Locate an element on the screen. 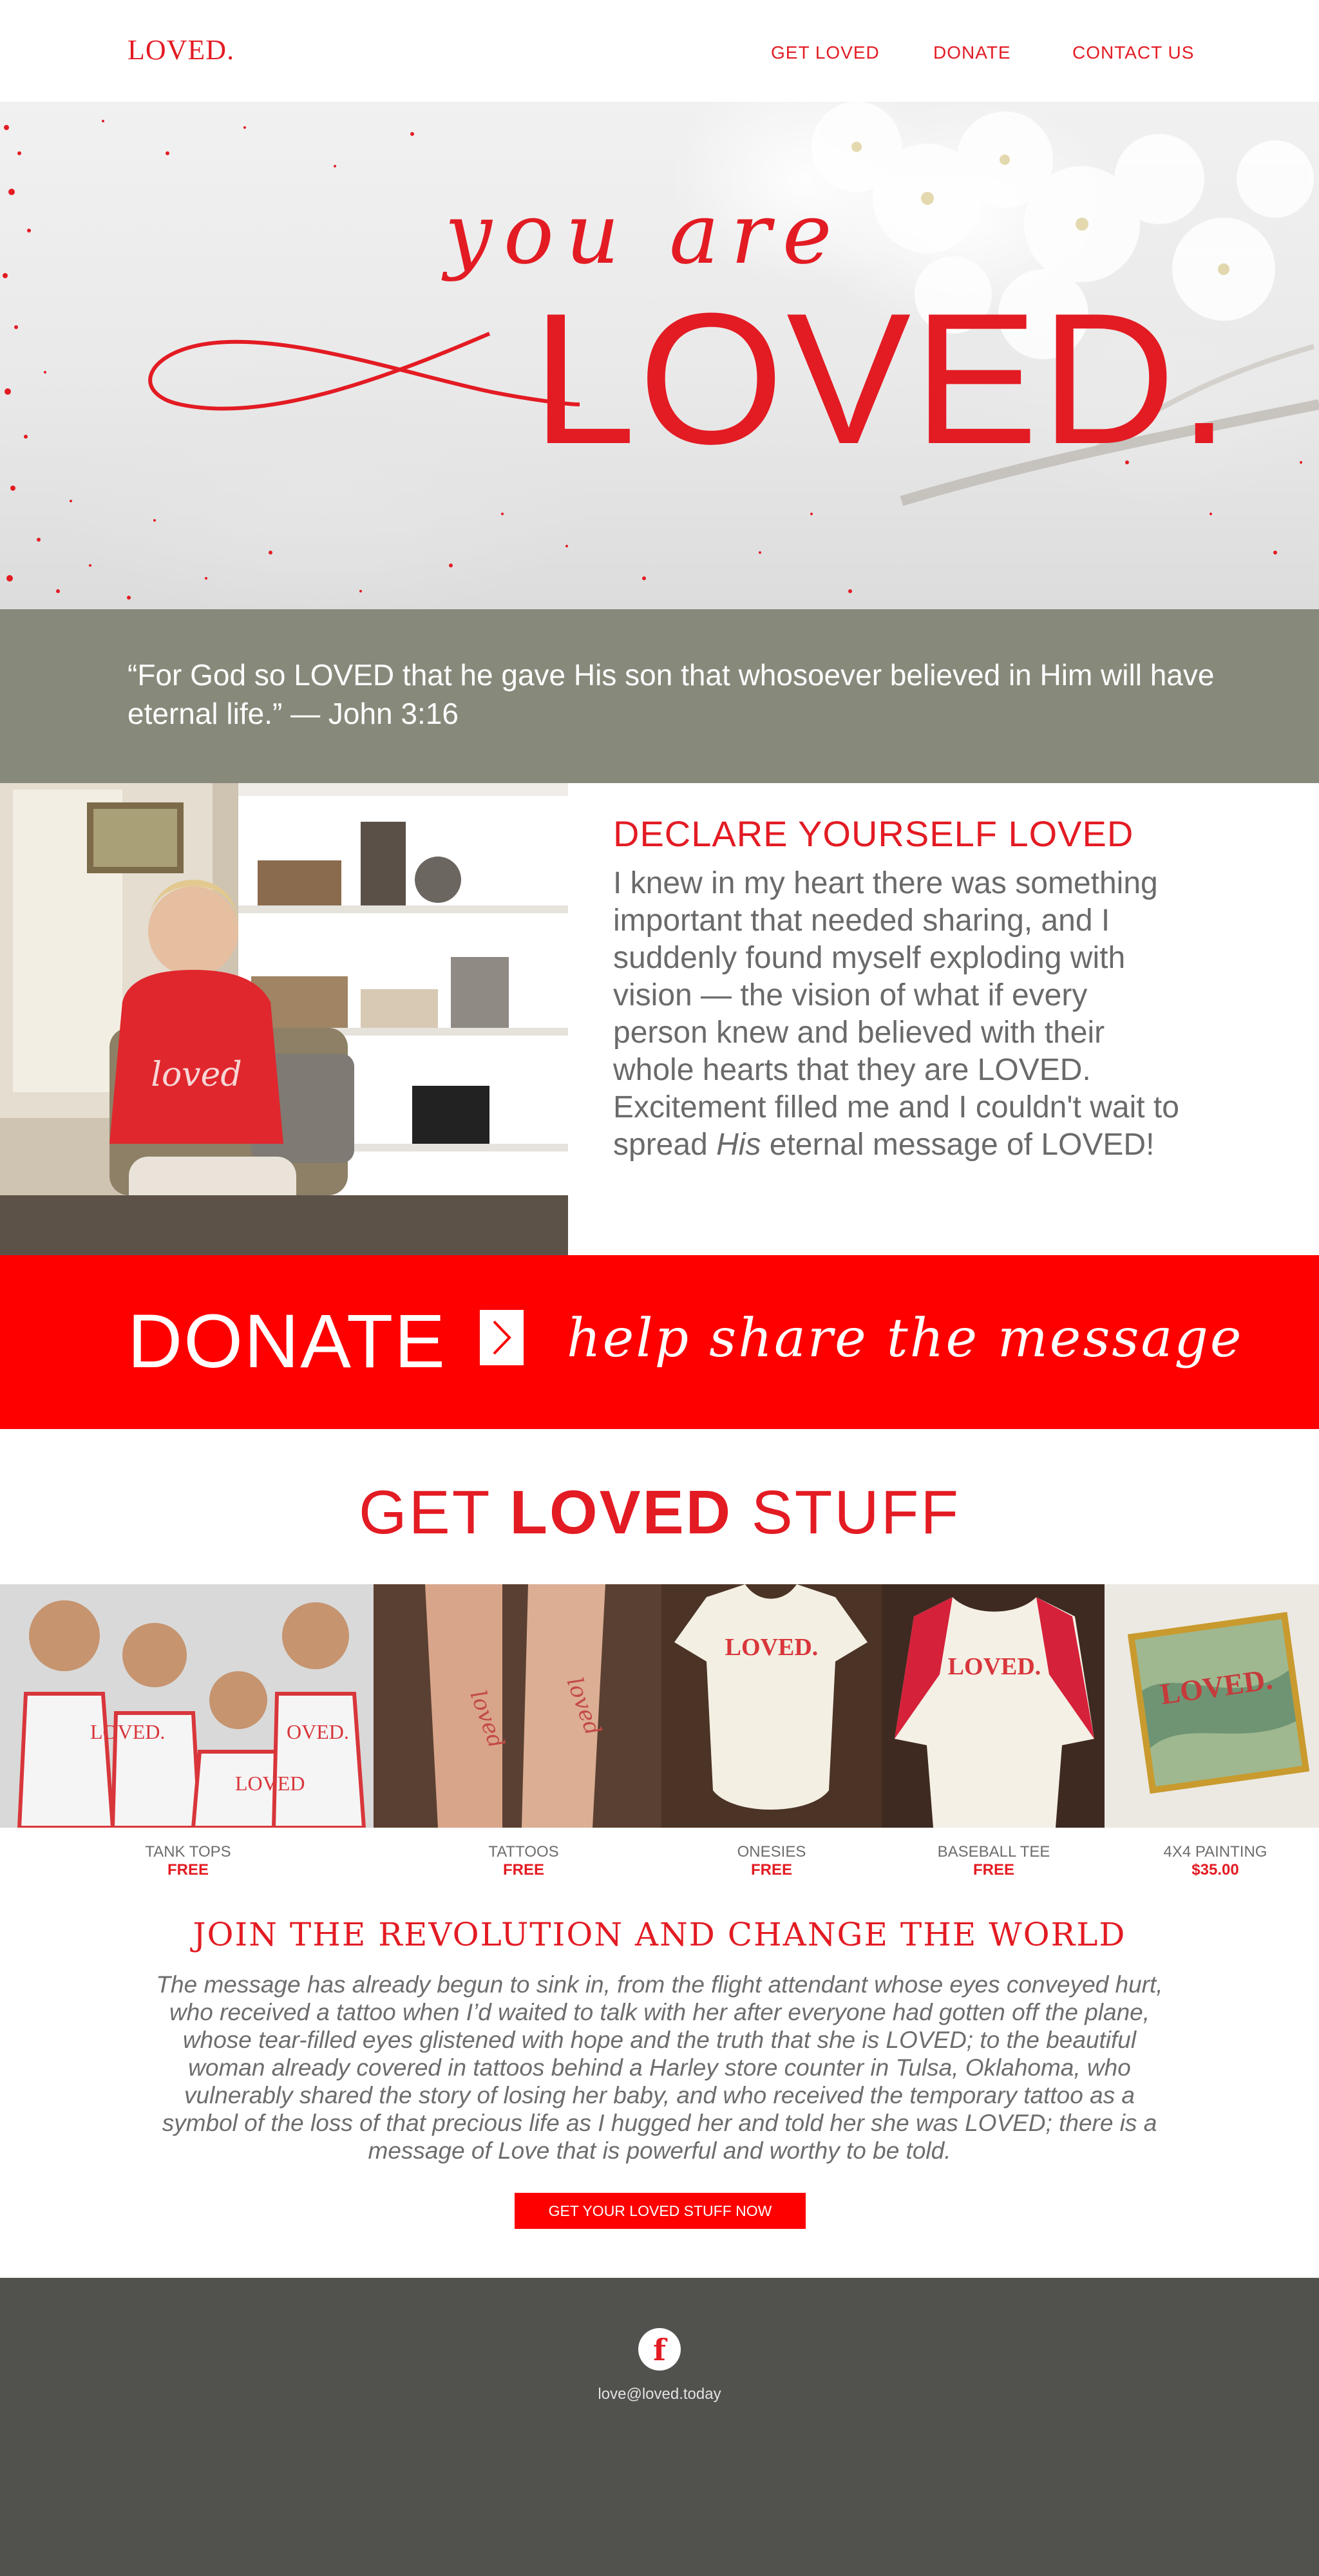 Image resolution: width=1319 pixels, height=2576 pixels. declare-body-text-end: eternal message of LOVED! is located at coordinates (958, 1145).